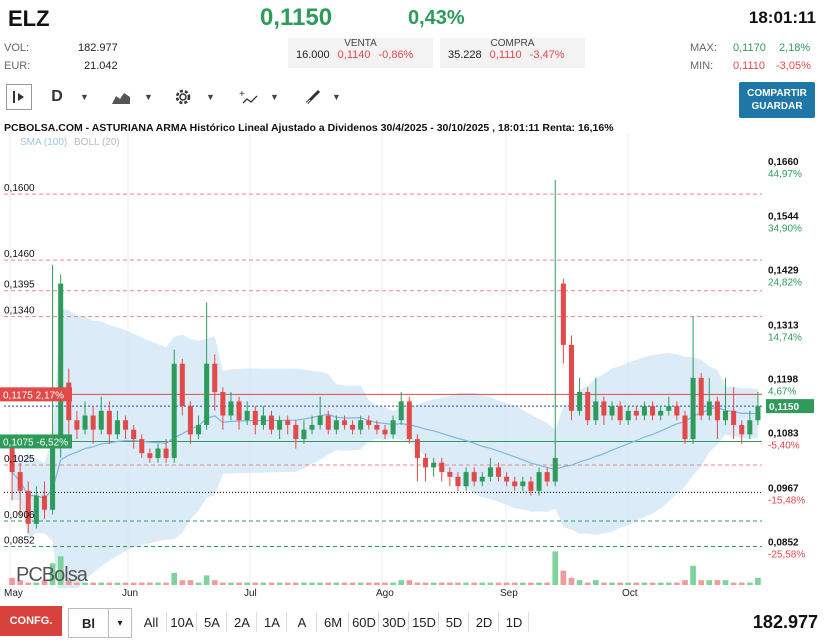 The width and height of the screenshot is (830, 643). Describe the element at coordinates (272, 622) in the screenshot. I see `range-button-1a: 1A` at that location.